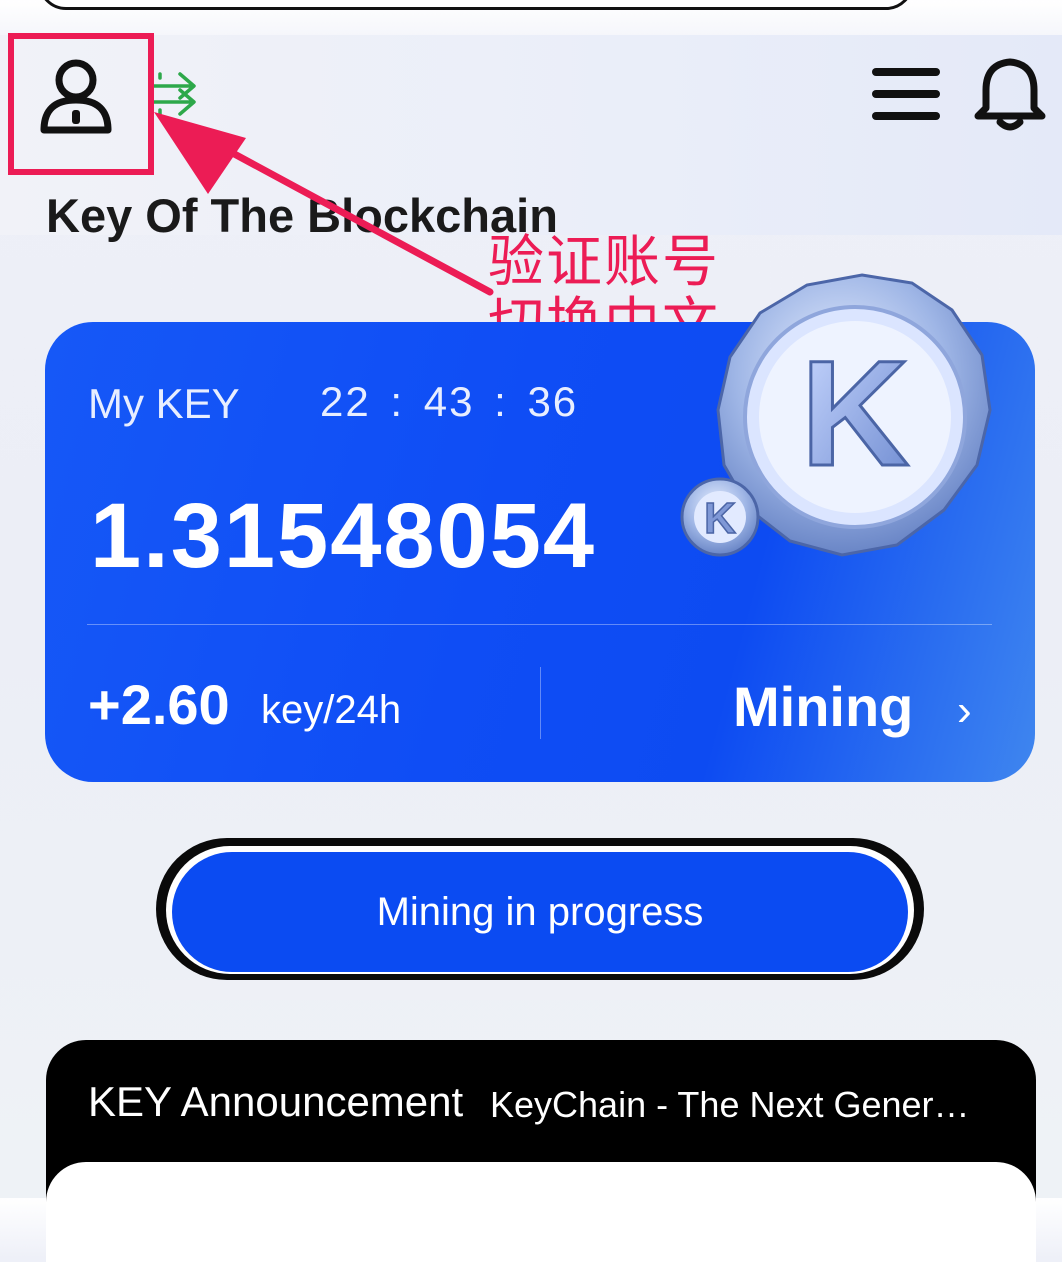  Describe the element at coordinates (343, 536) in the screenshot. I see `balance-value: 1.31548054` at that location.